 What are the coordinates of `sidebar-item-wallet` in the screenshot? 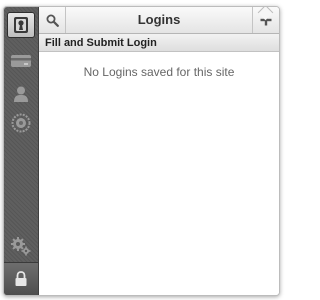 It's located at (21, 61).